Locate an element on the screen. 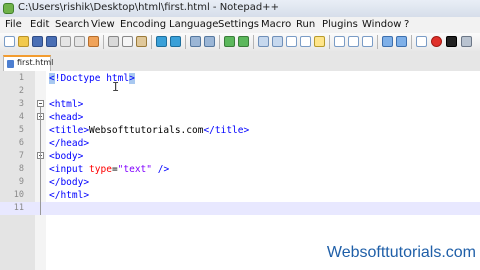 The width and height of the screenshot is (480, 270). menu-run: Run is located at coordinates (305, 24).